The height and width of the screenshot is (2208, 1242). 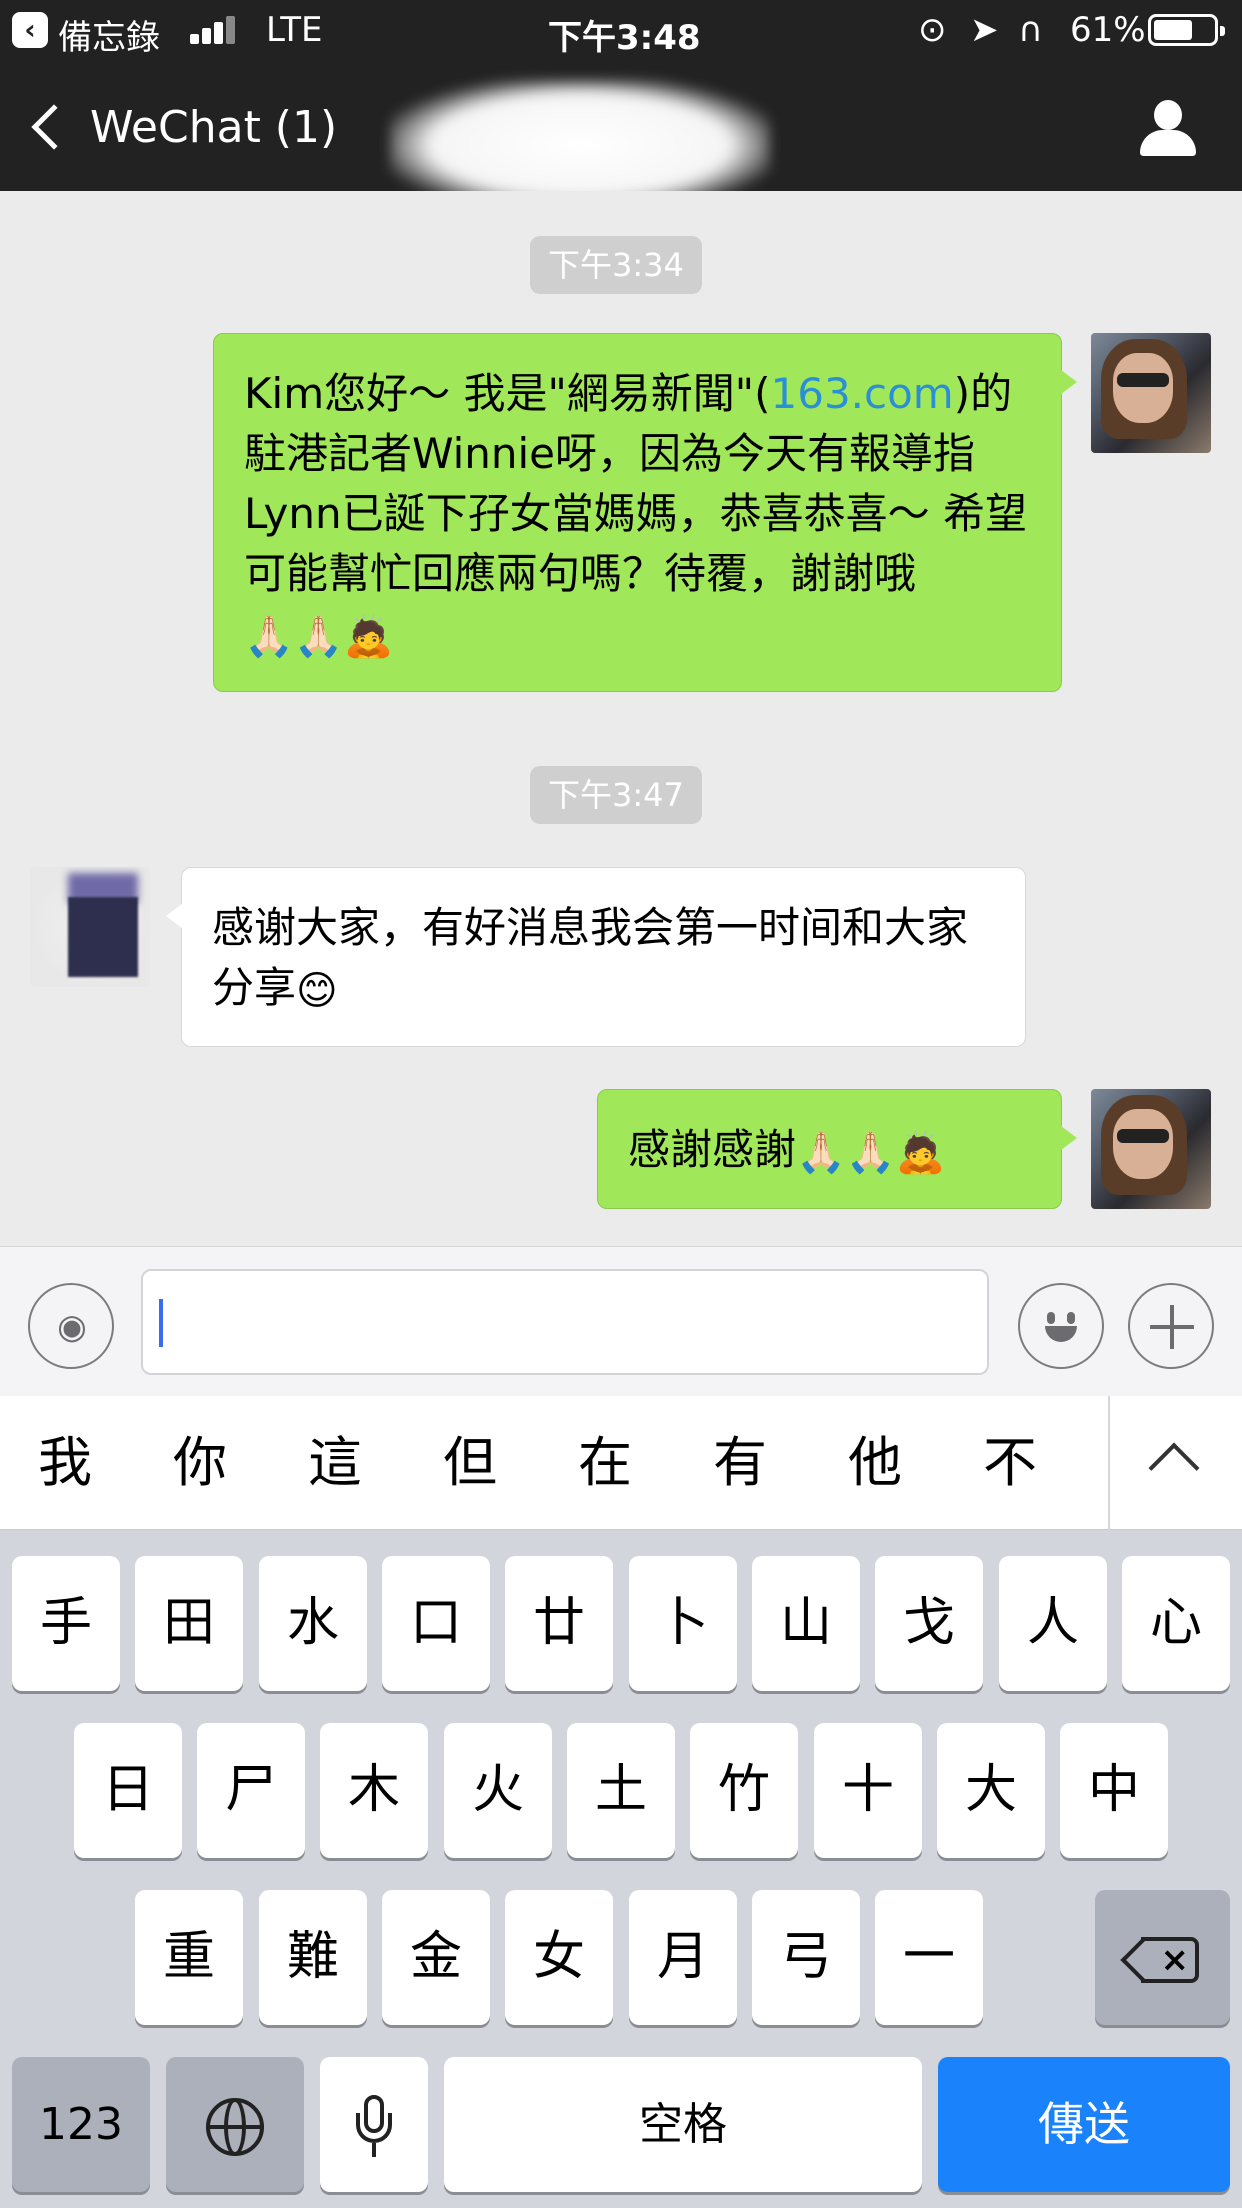 I want to click on dictation-key, so click(x=374, y=2124).